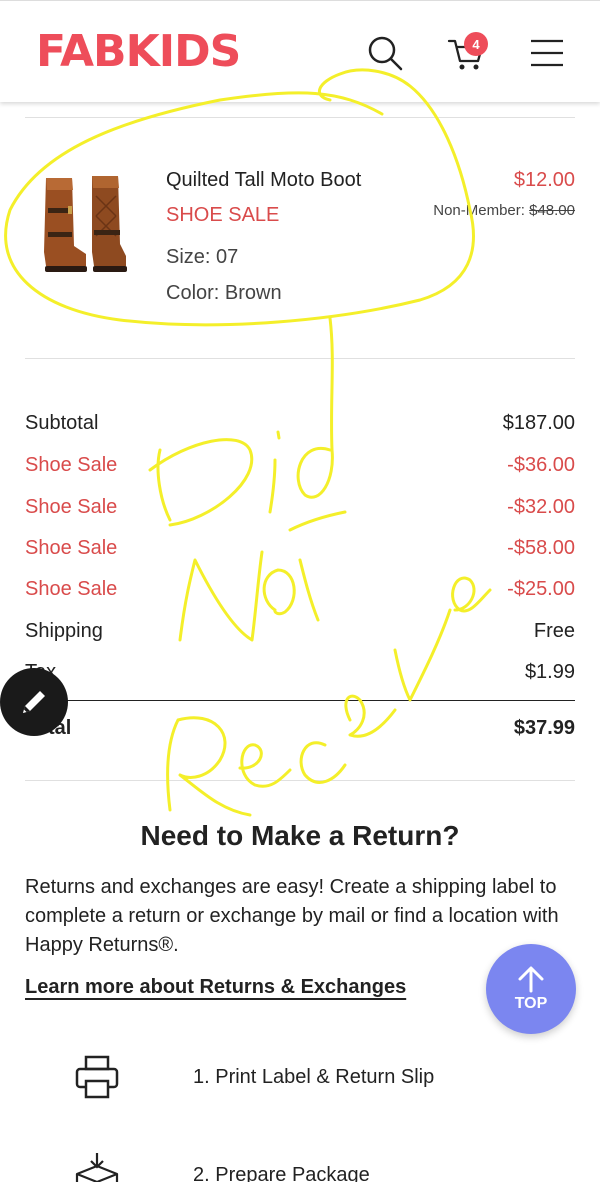  I want to click on total-divider, so click(300, 700).